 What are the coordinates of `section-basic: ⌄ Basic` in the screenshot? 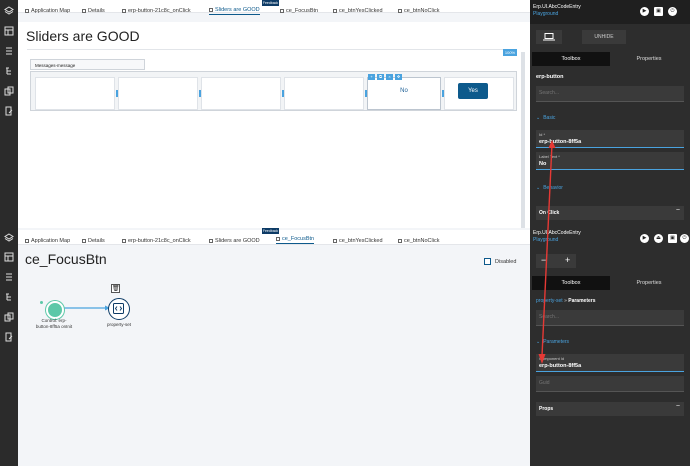 It's located at (545, 118).